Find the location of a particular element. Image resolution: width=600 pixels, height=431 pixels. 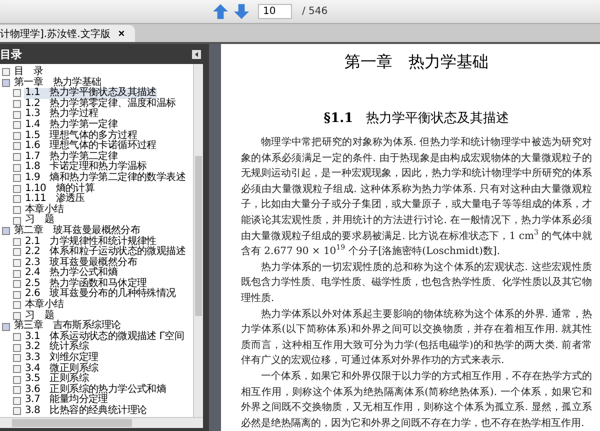

document-tab: 计物理学].苏汝铿.文字版 × is located at coordinates (67, 33).